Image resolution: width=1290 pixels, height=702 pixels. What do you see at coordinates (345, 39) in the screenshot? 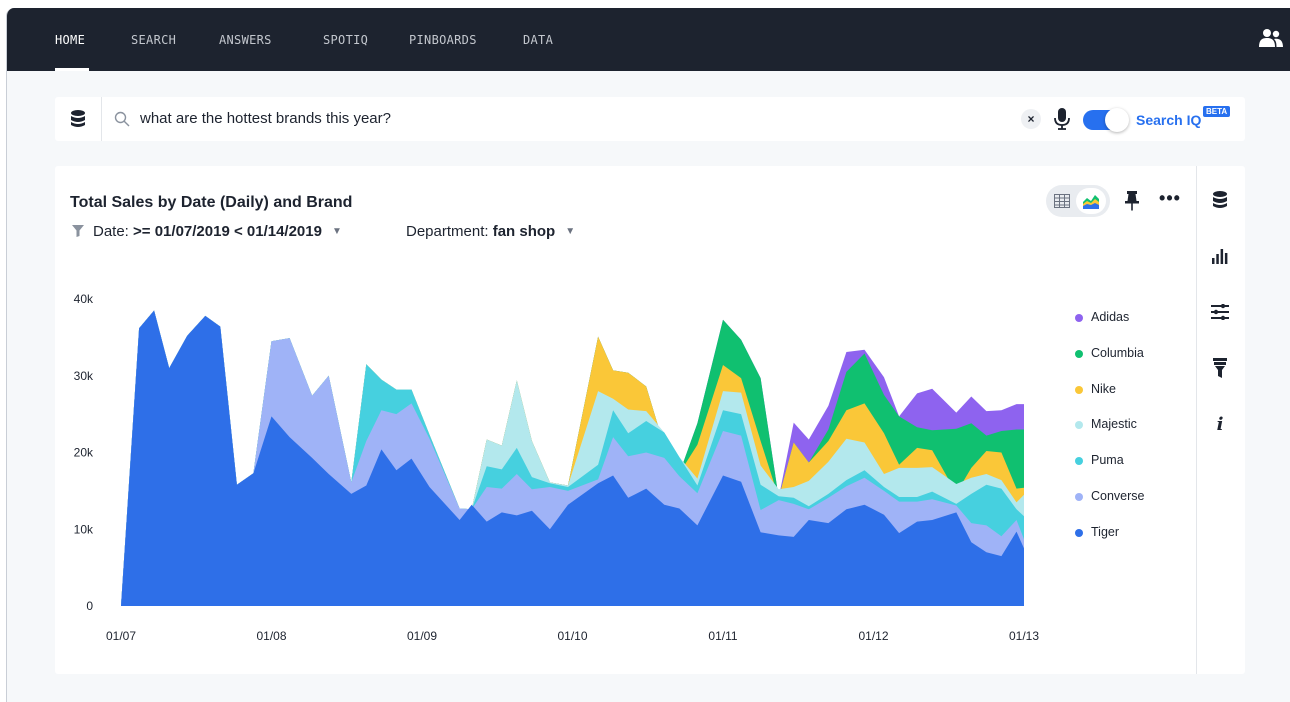
I see `nav-spotiq: SPOTIQ` at bounding box center [345, 39].